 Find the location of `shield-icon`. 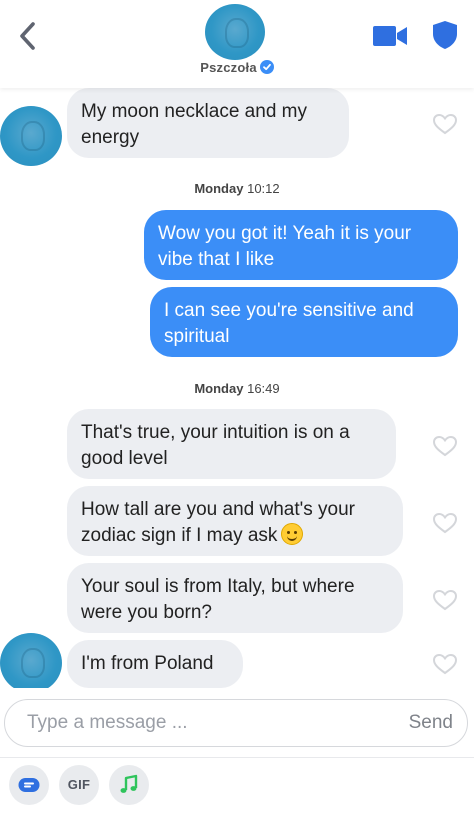

shield-icon is located at coordinates (445, 35).